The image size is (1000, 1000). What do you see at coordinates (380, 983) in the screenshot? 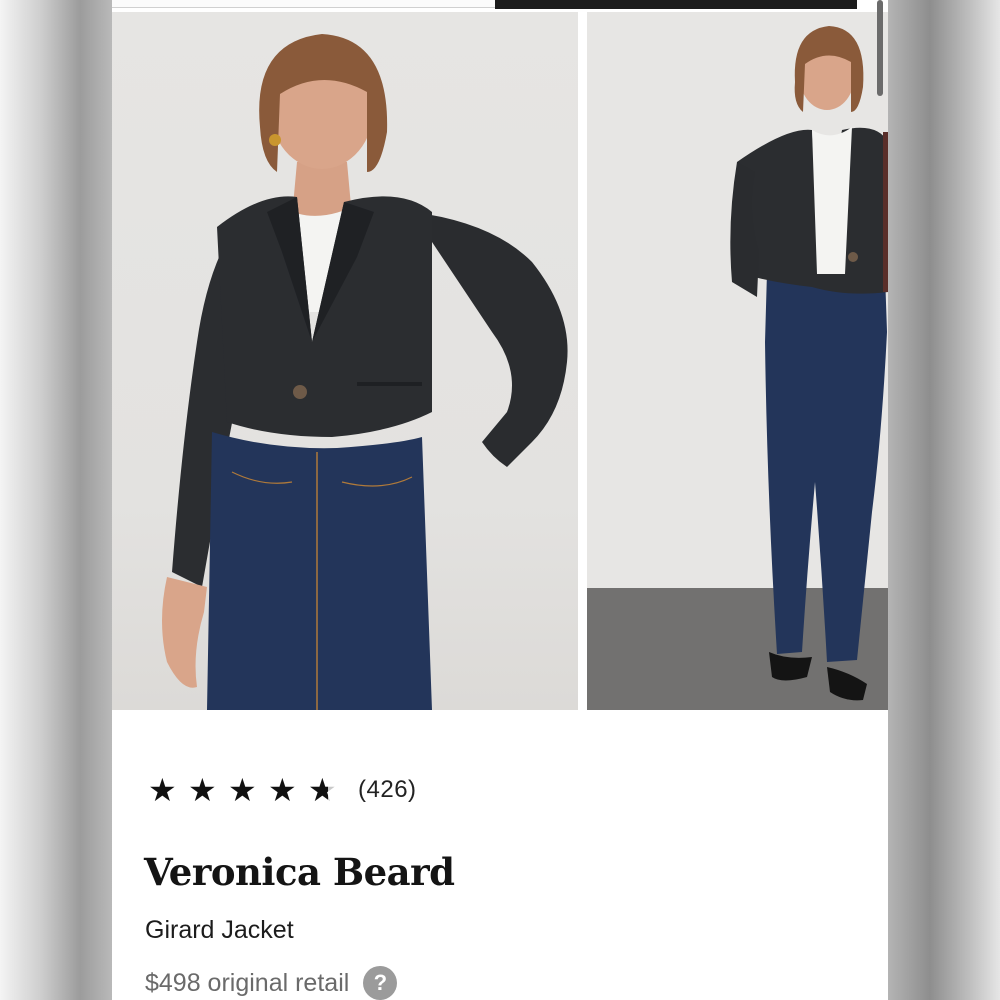
I see `question-circle-icon: ?` at bounding box center [380, 983].